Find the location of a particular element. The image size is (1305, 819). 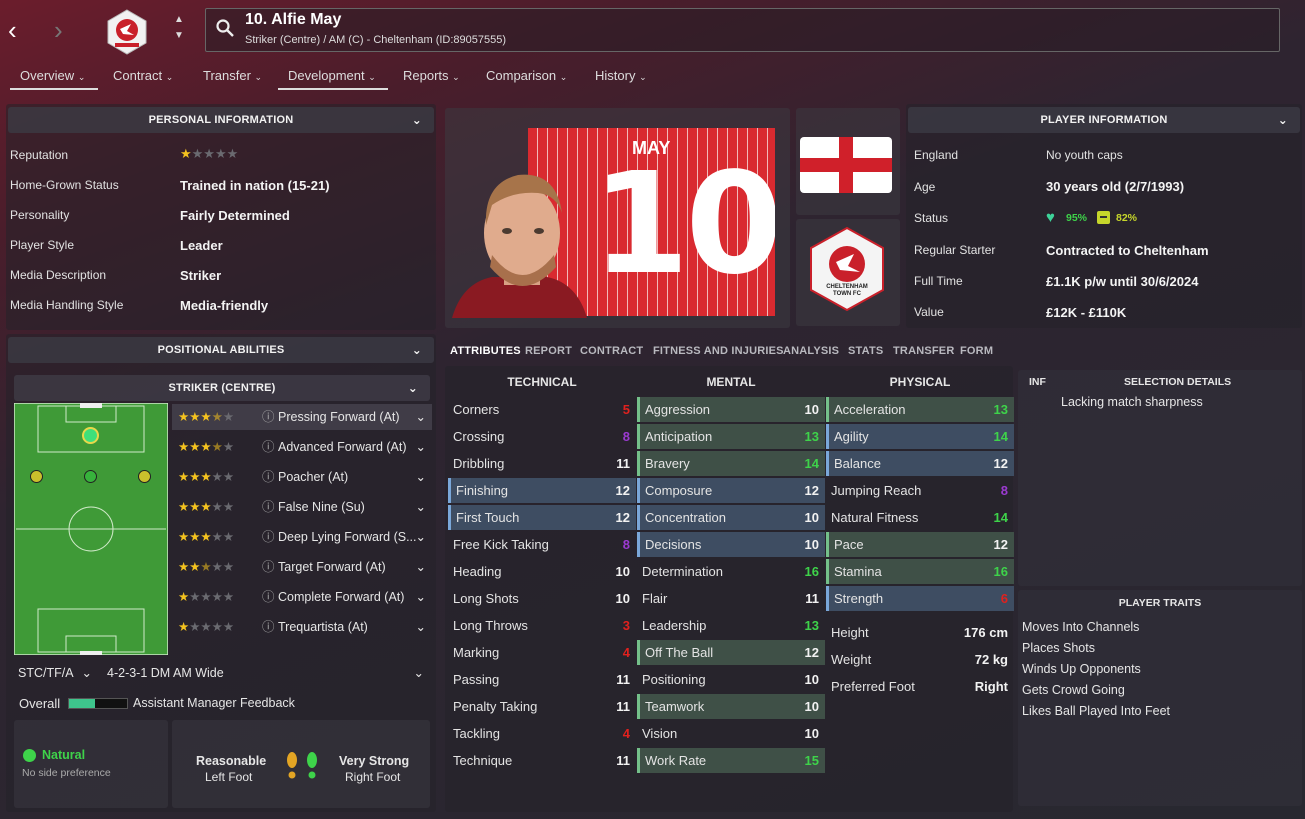

attribute-row: Jumping Reach 8 is located at coordinates (920, 490).